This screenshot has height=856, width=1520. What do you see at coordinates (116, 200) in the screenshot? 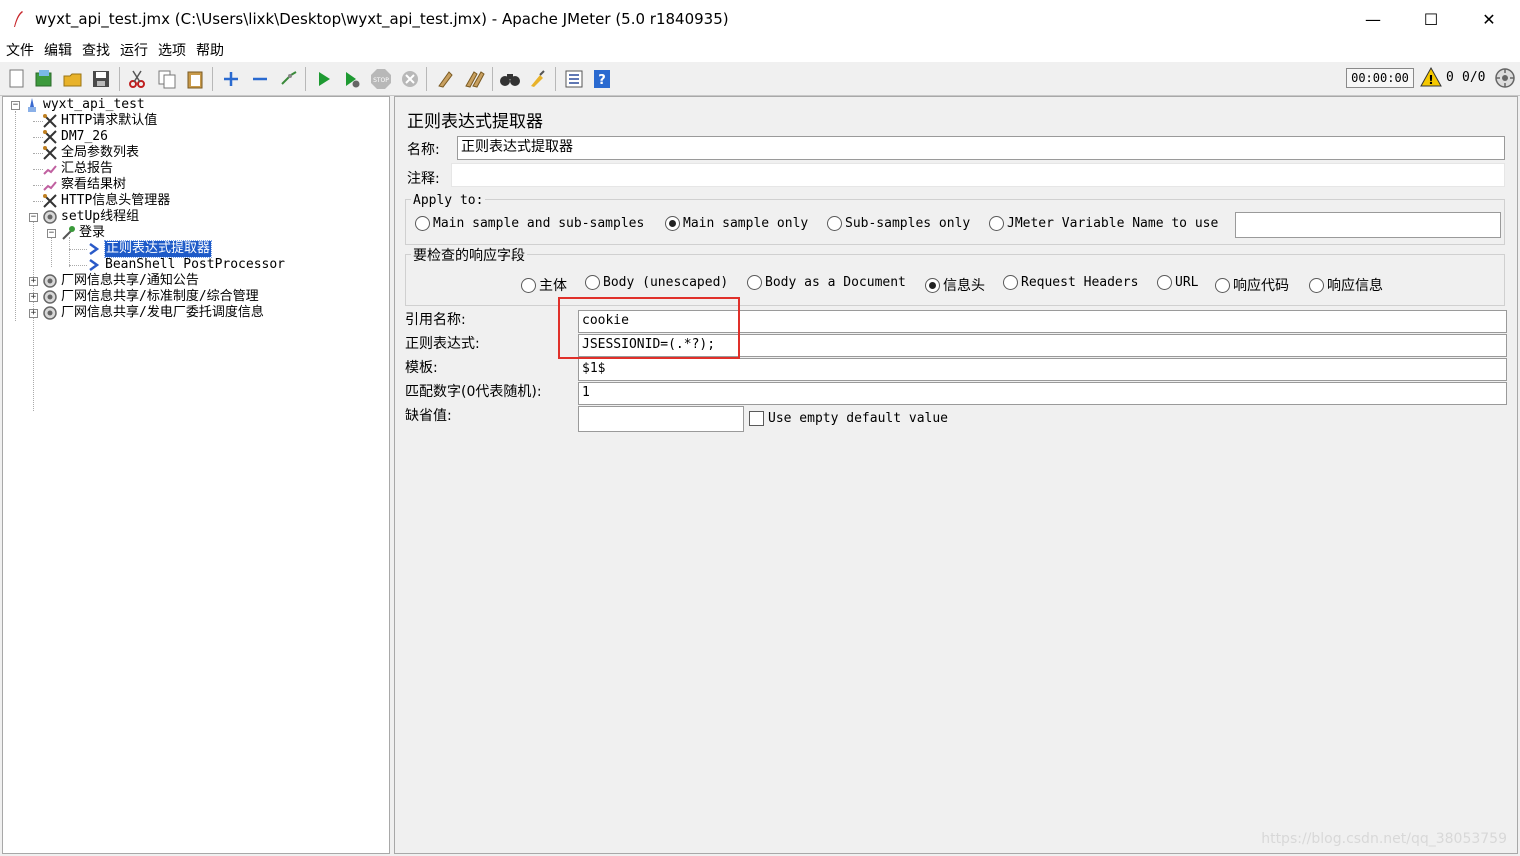
I see `tree-item-label: HTTP信息头管理器` at bounding box center [116, 200].